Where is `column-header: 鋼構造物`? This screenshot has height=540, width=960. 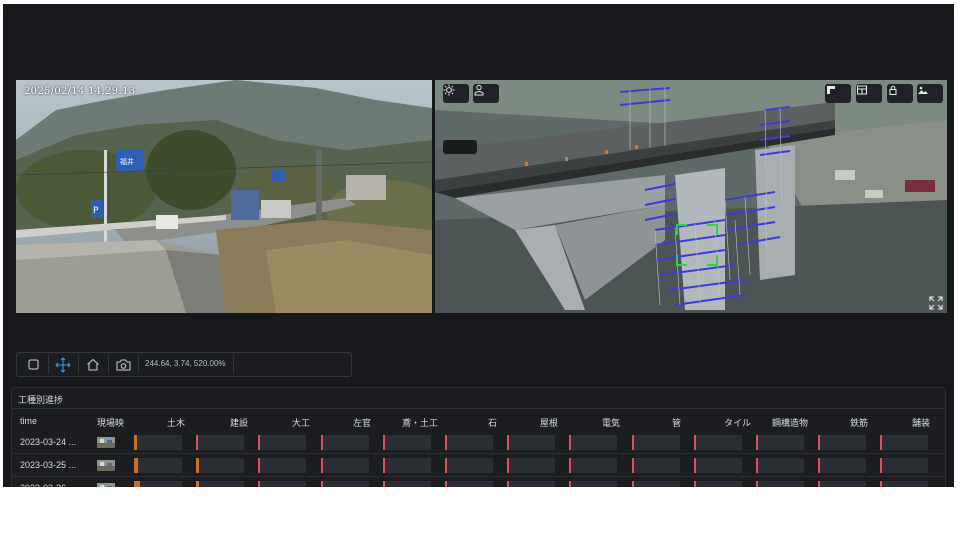 column-header: 鋼構造物 is located at coordinates (790, 422).